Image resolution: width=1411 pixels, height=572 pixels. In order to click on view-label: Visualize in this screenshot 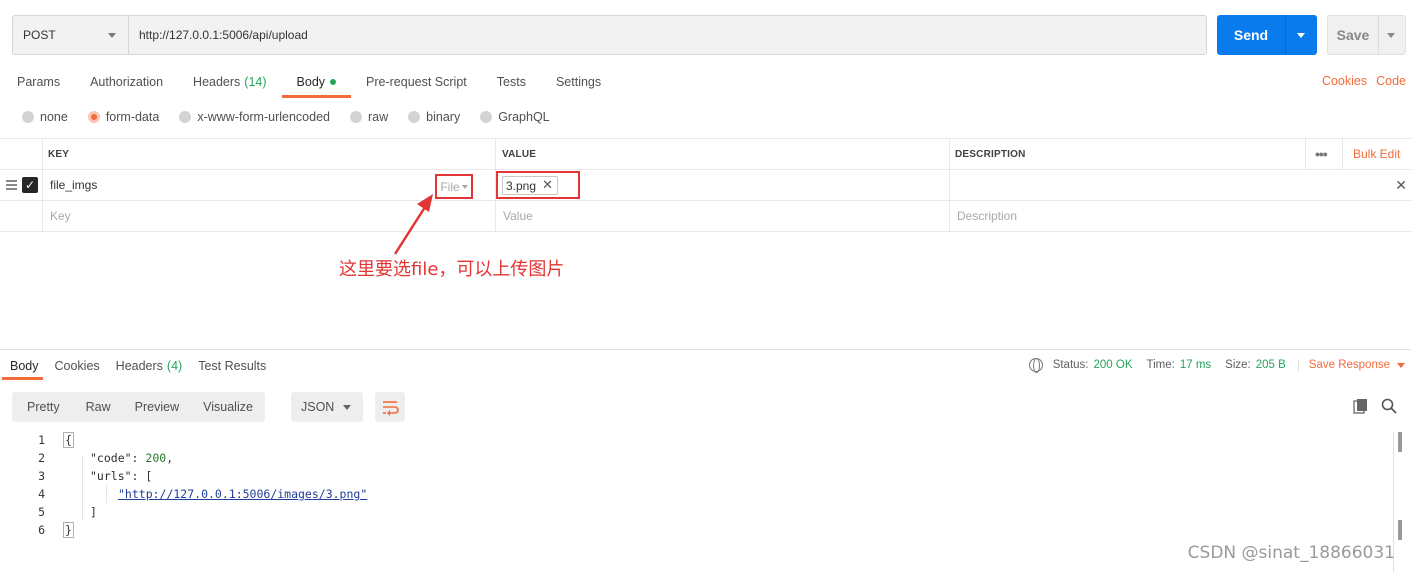, I will do `click(228, 407)`.